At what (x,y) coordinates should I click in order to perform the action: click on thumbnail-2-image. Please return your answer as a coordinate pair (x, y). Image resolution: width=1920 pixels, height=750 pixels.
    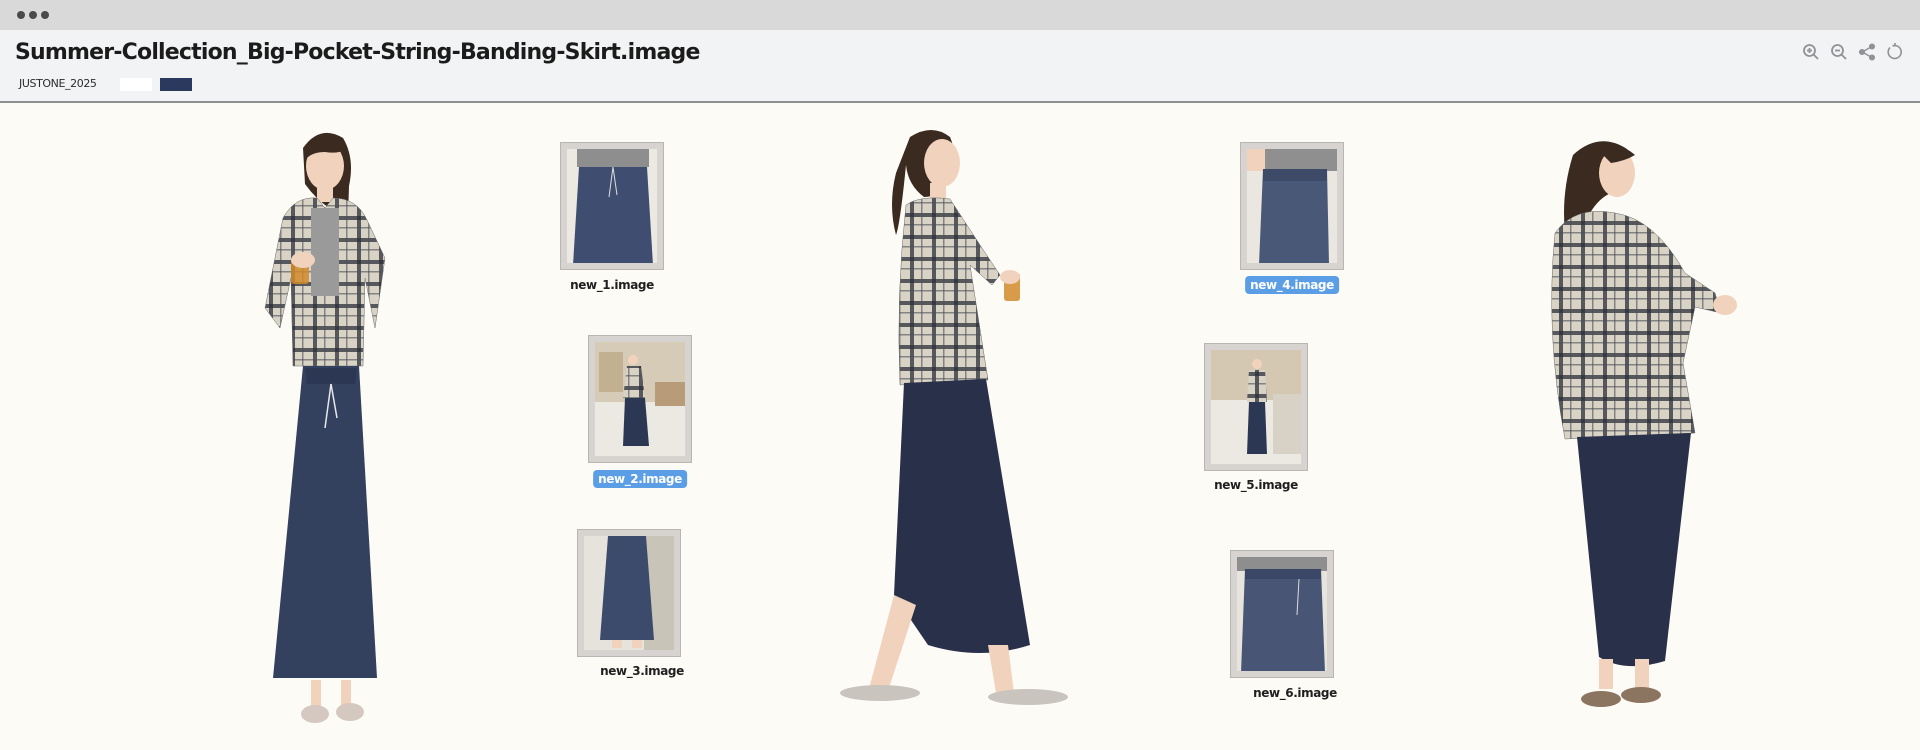
    Looking at the image, I should click on (640, 399).